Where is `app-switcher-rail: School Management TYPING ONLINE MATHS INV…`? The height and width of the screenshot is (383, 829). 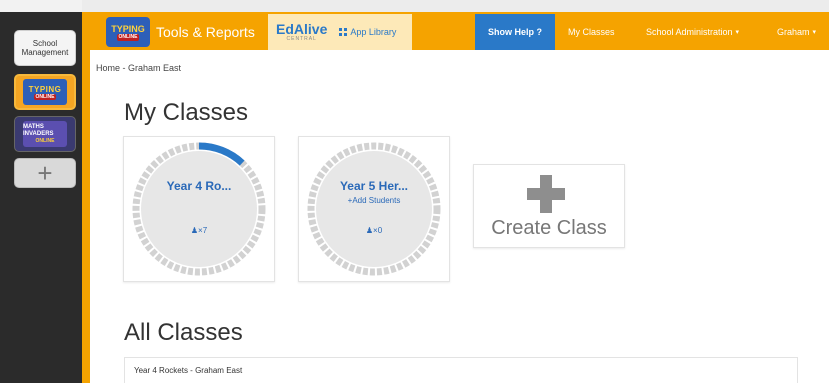 app-switcher-rail: School Management TYPING ONLINE MATHS INV… is located at coordinates (41, 191).